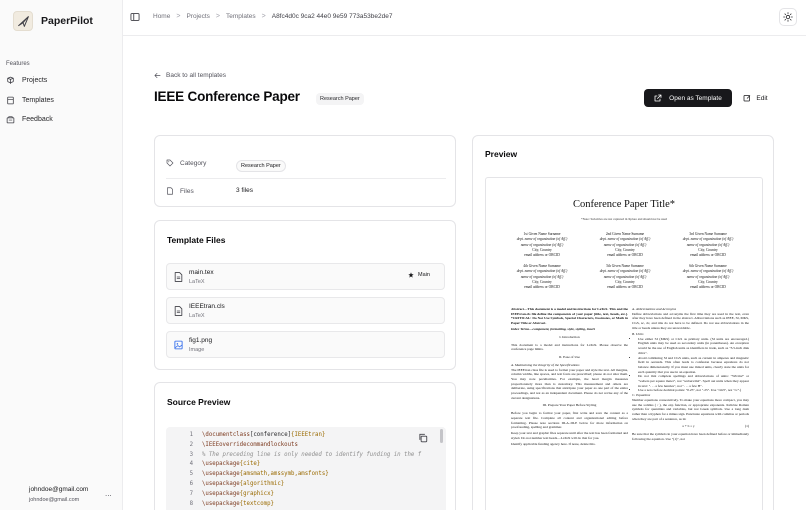 This screenshot has width=806, height=510. What do you see at coordinates (193, 163) in the screenshot?
I see `category-label: Category` at bounding box center [193, 163].